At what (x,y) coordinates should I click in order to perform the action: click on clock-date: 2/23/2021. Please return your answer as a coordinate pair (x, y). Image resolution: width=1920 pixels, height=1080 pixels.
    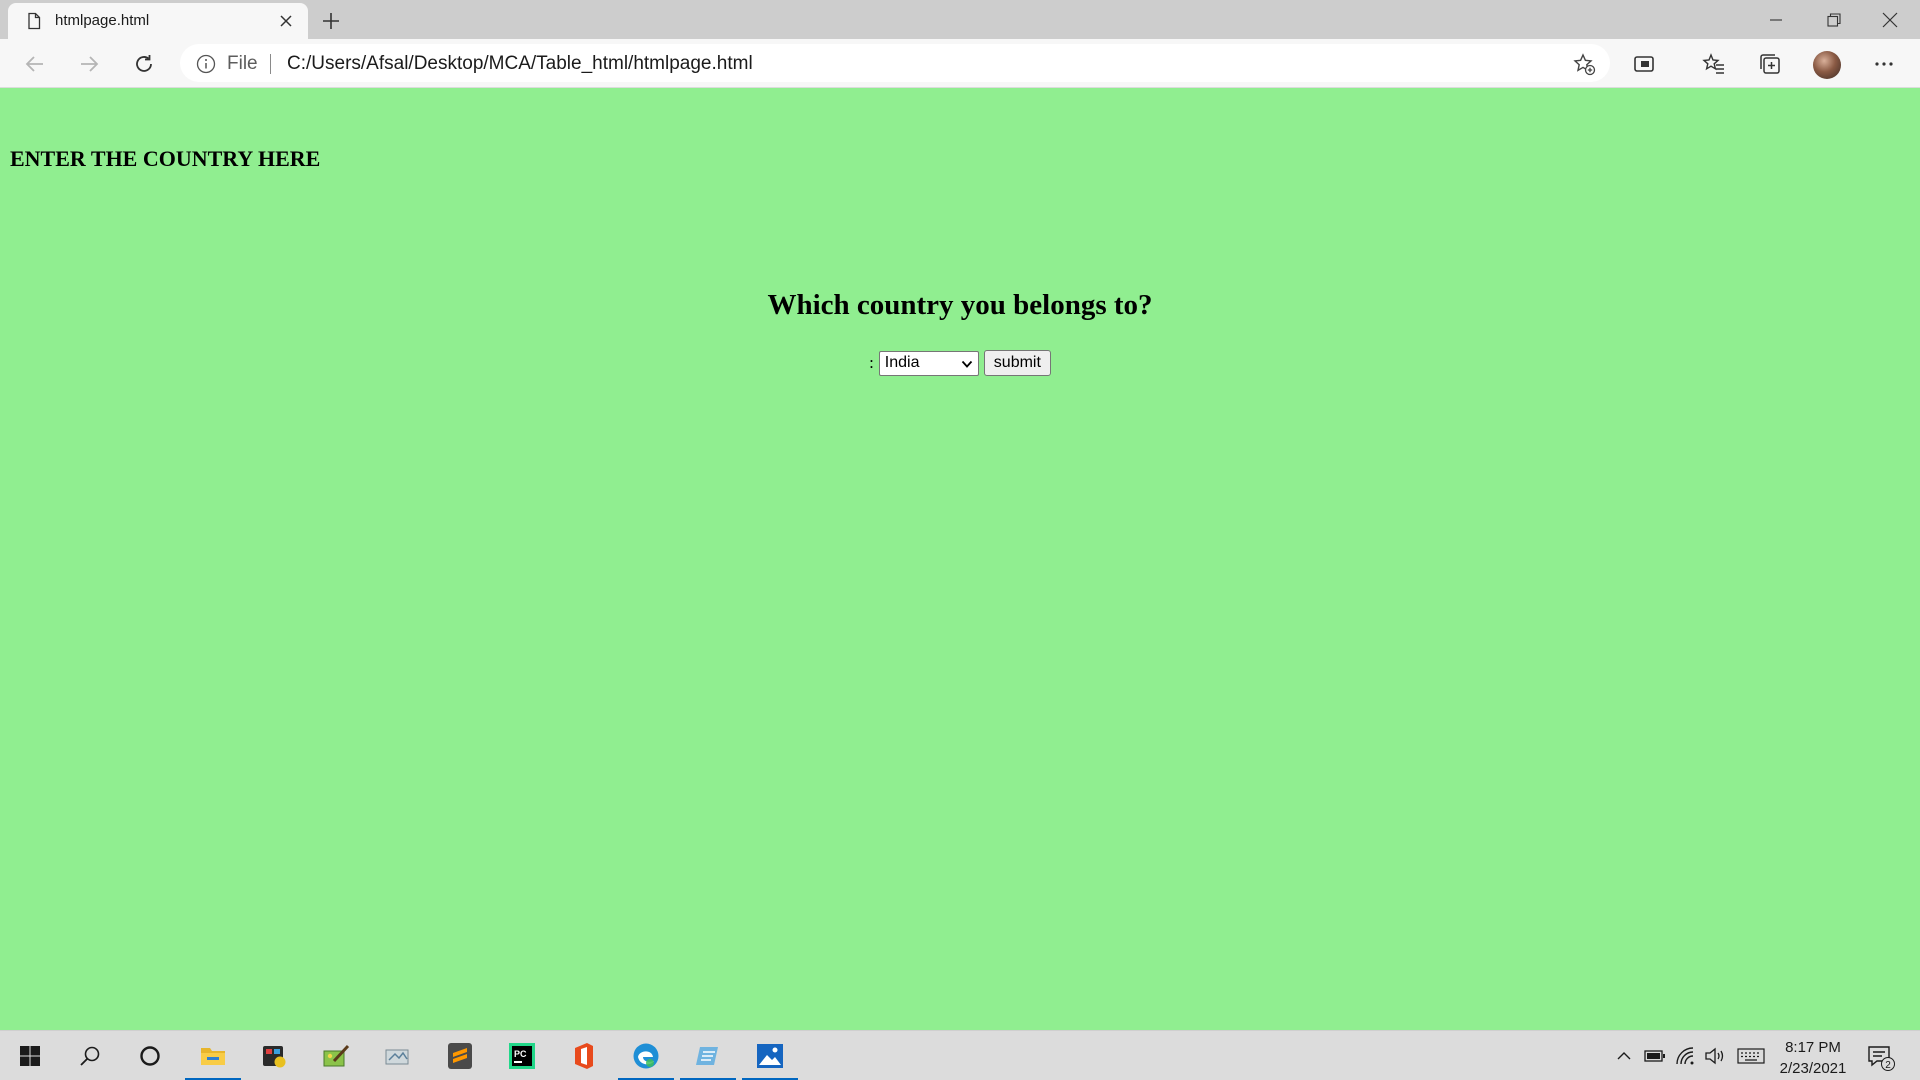
    Looking at the image, I should click on (1813, 1068).